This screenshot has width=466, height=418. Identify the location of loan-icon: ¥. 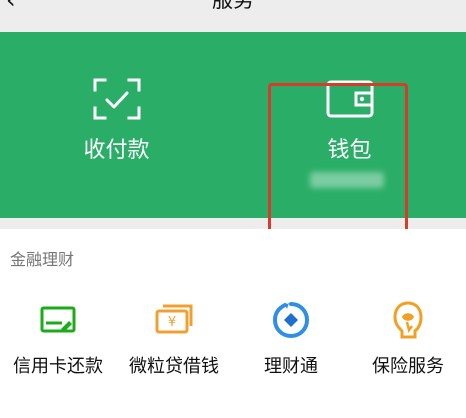
(174, 319).